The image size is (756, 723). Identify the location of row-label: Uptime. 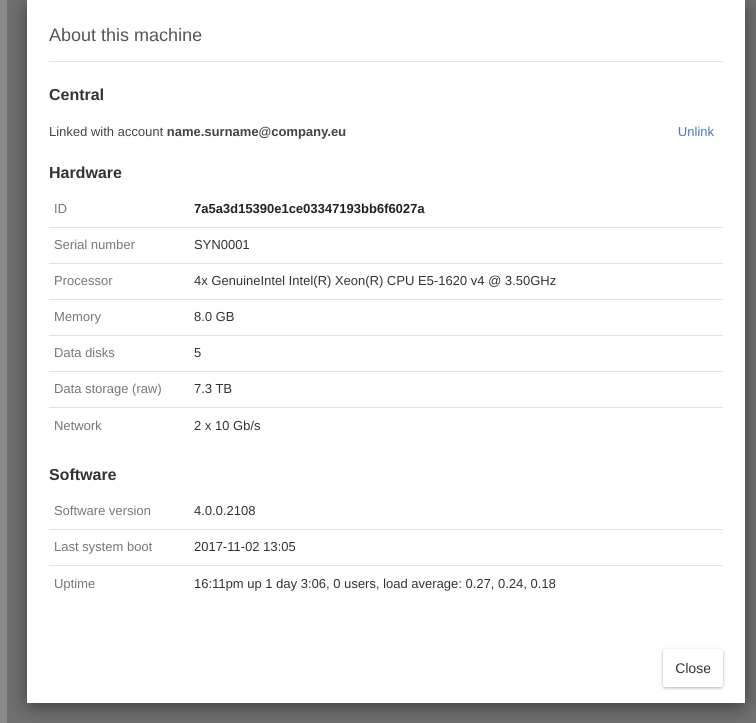
(74, 583).